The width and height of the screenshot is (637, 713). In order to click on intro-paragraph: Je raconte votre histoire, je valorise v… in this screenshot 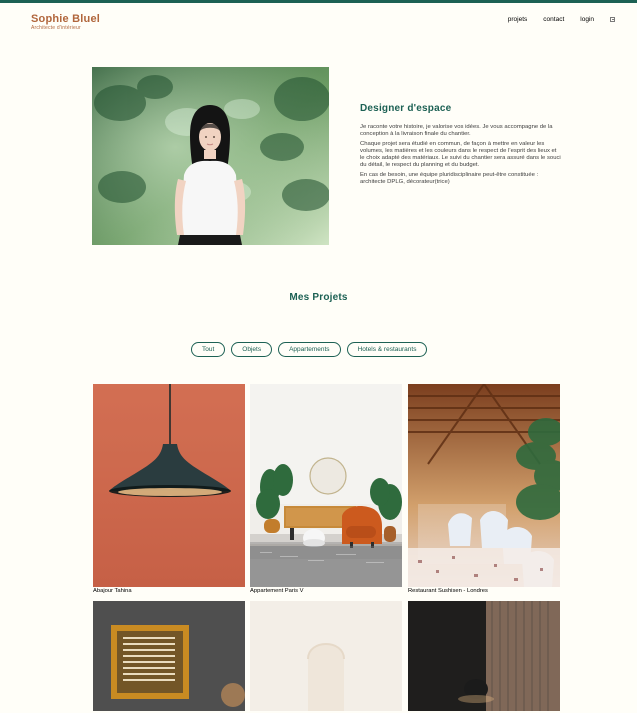, I will do `click(456, 130)`.